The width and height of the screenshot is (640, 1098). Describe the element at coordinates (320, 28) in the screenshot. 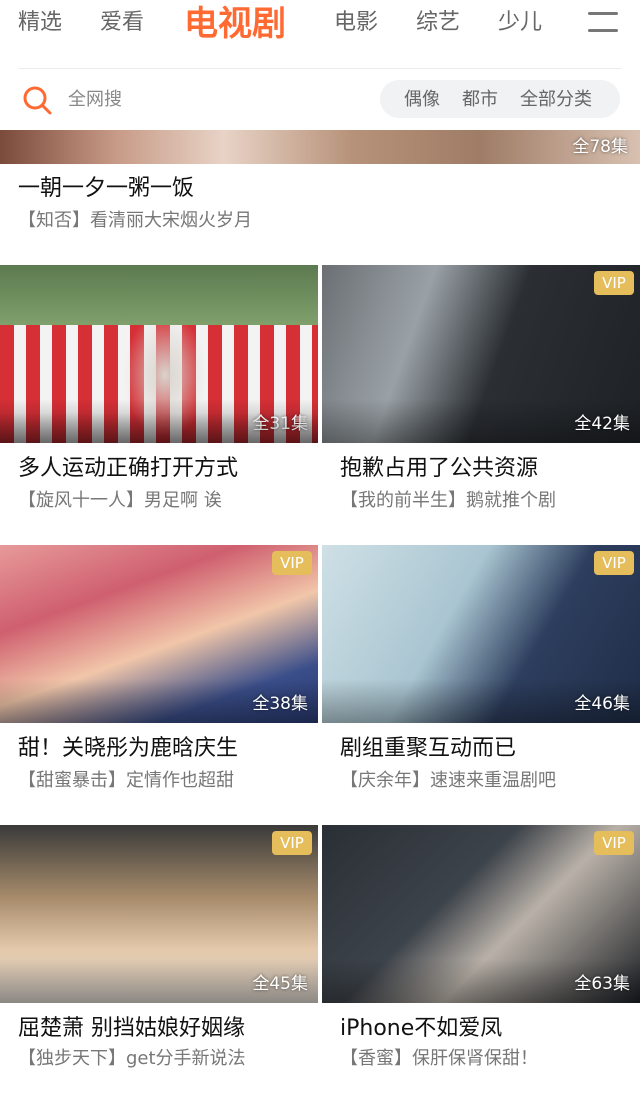

I see `channel-nav: 精选 爱看 电视剧 电影 综艺 少儿` at that location.